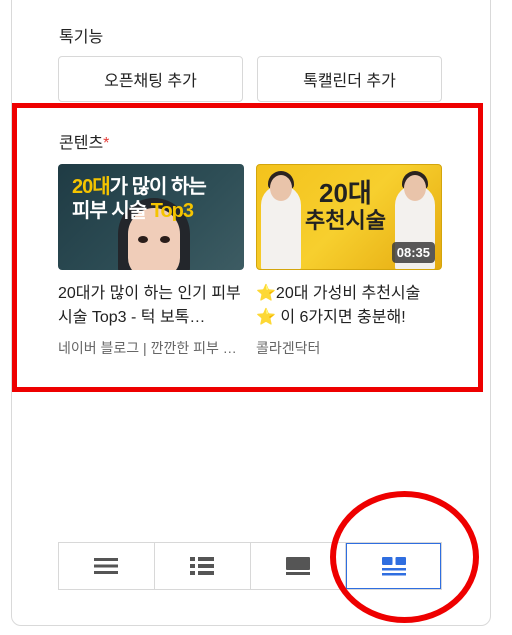 This screenshot has width=512, height=635. I want to click on thumbnail-caption: 추천시술, so click(345, 220).